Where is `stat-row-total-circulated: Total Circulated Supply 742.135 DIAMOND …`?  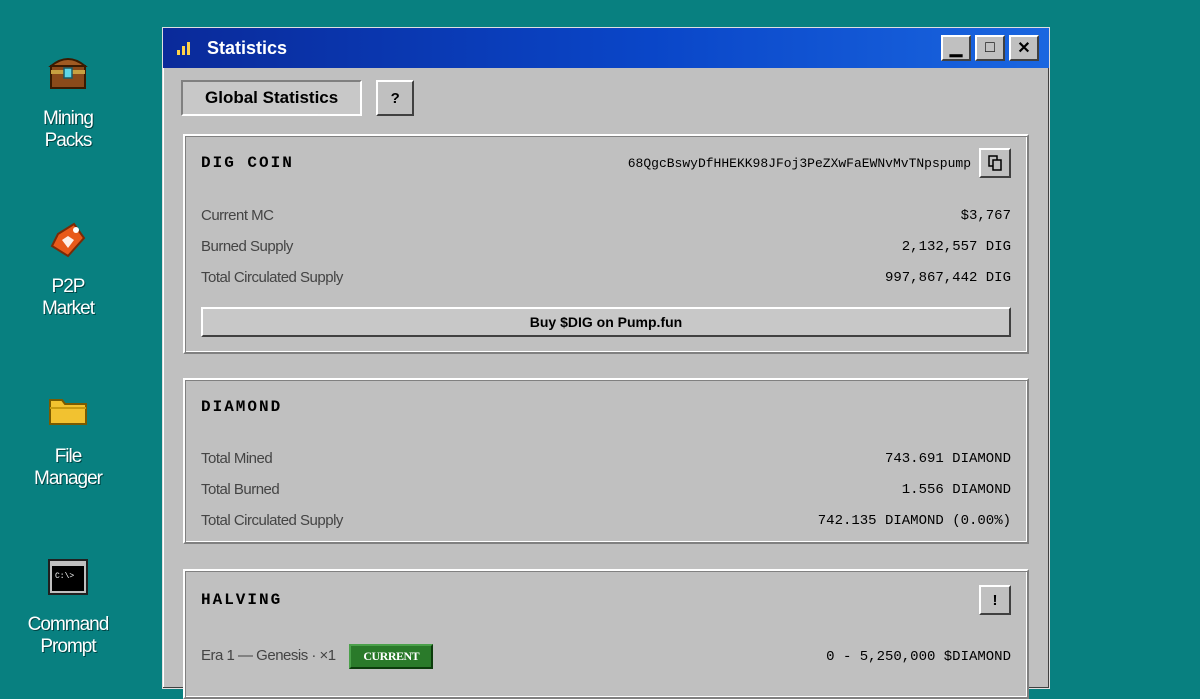
stat-row-total-circulated: Total Circulated Supply 742.135 DIAMOND … is located at coordinates (606, 520).